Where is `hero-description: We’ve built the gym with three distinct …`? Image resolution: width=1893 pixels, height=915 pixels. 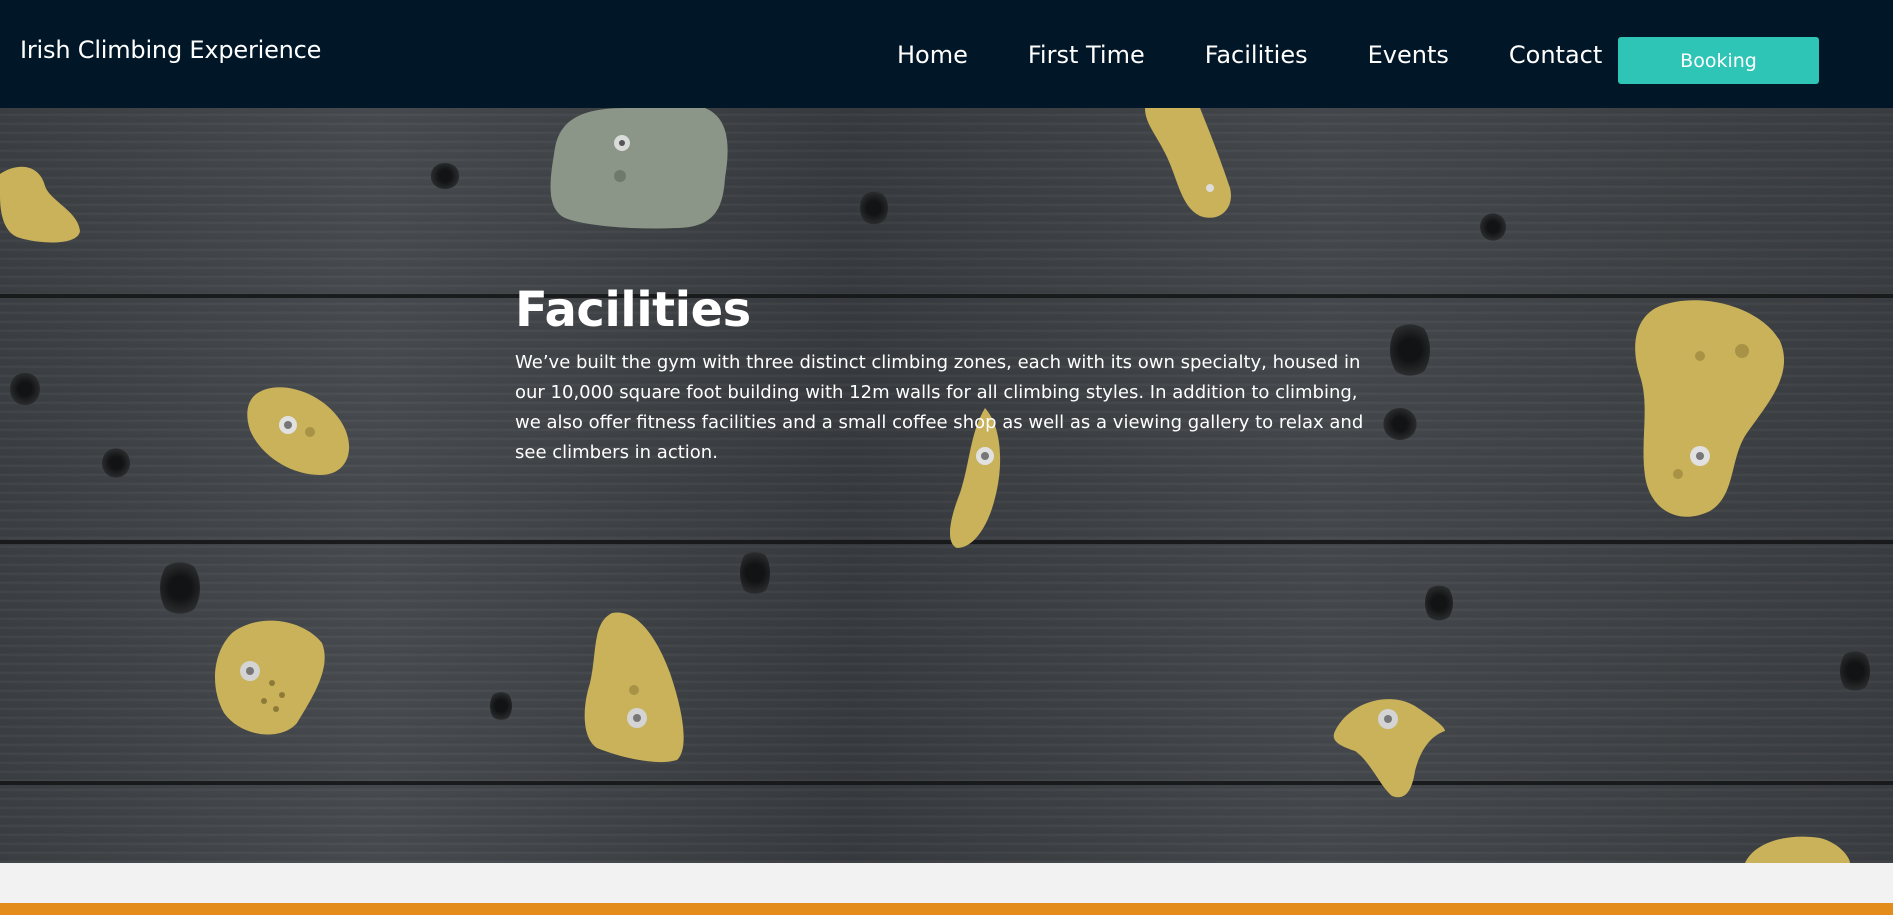
hero-description: We’ve built the gym with three distinct … is located at coordinates (939, 407).